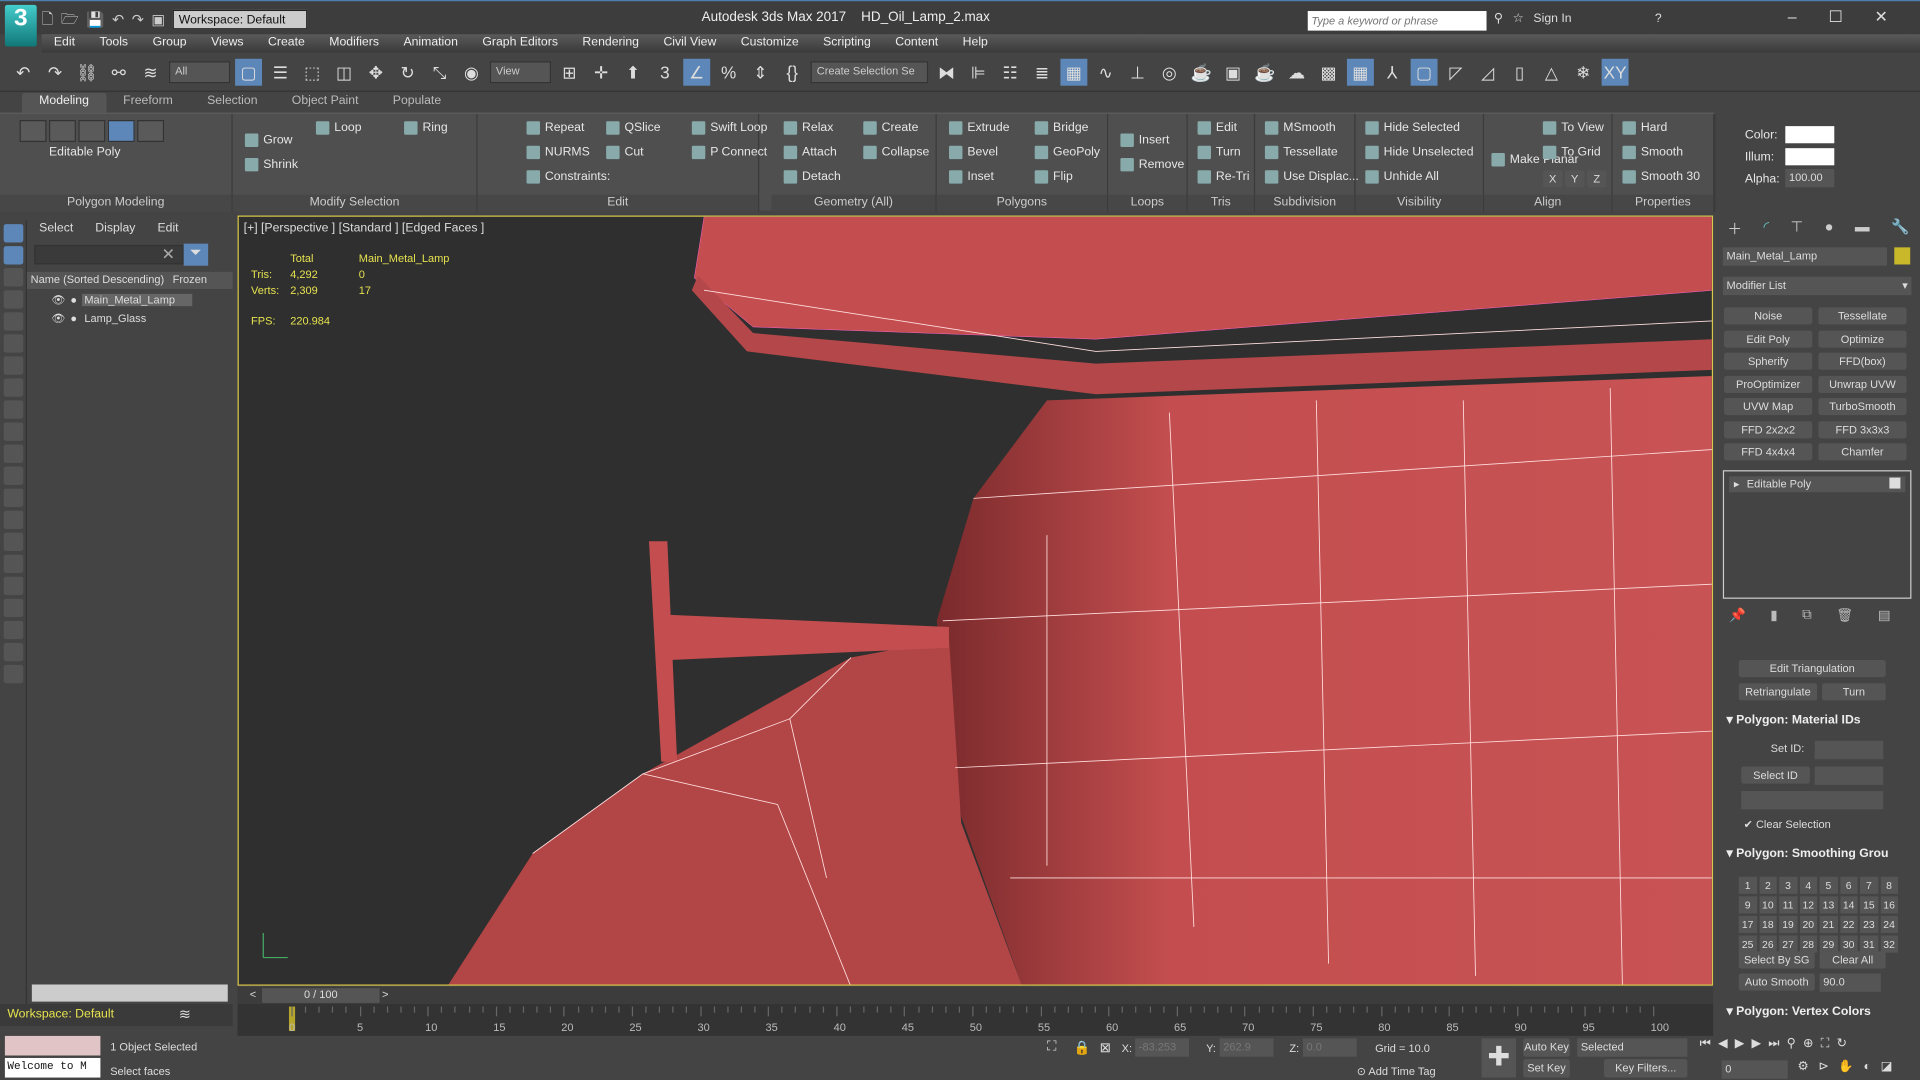  What do you see at coordinates (1803, 1066) in the screenshot?
I see `time-config-icon: ⚙` at bounding box center [1803, 1066].